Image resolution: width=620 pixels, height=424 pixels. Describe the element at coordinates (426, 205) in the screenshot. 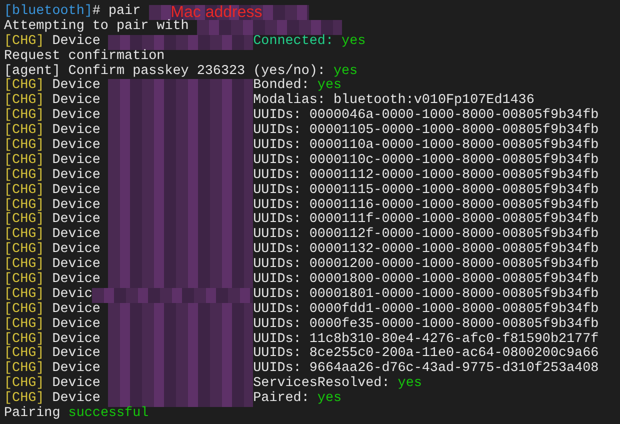

I see `output-text: UUIDs: 00001116-0000-1000-8000-00805f9b34fb` at that location.